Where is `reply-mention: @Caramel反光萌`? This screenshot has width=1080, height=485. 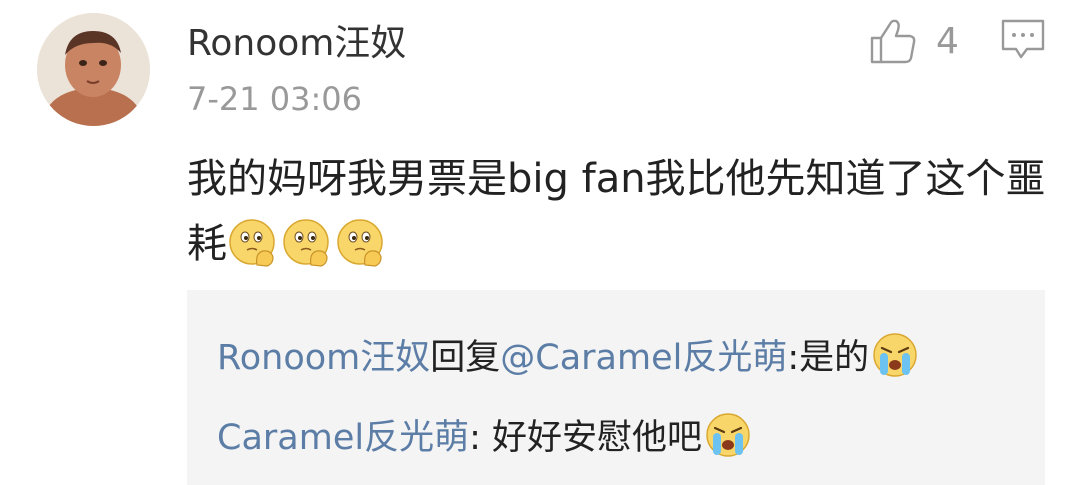 reply-mention: @Caramel反光萌 is located at coordinates (643, 358).